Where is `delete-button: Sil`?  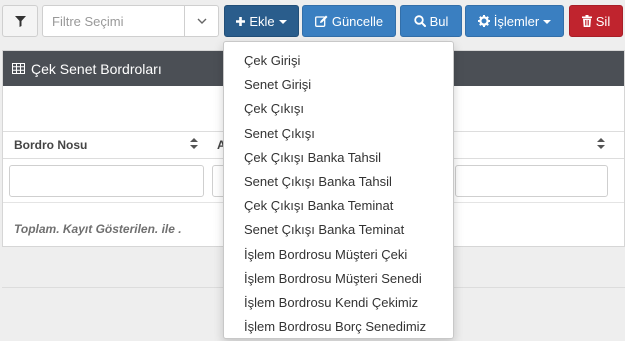 delete-button: Sil is located at coordinates (596, 21).